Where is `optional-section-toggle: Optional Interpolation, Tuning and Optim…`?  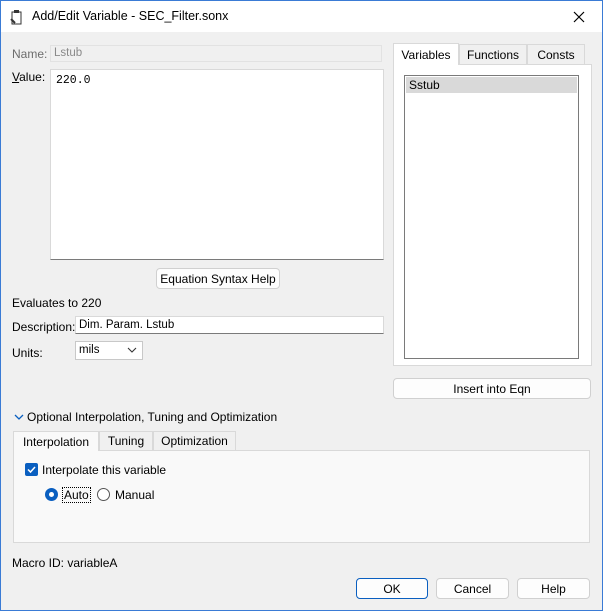 optional-section-toggle: Optional Interpolation, Tuning and Optim… is located at coordinates (145, 417).